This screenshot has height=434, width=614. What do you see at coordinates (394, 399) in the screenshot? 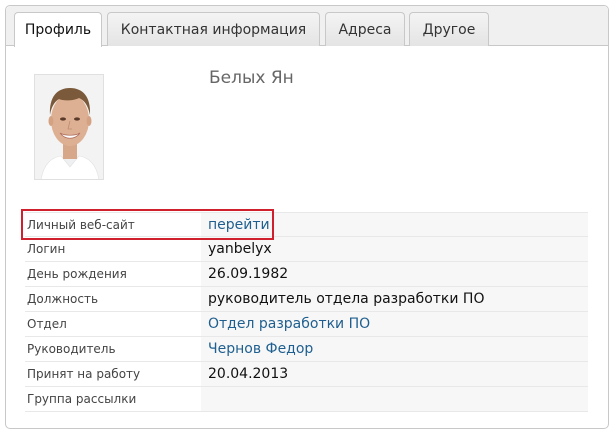
I see `detail-value` at bounding box center [394, 399].